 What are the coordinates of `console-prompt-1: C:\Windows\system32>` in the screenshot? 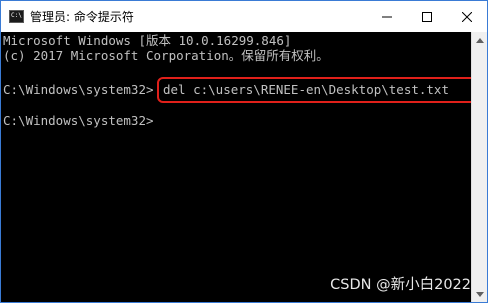 It's located at (78, 89).